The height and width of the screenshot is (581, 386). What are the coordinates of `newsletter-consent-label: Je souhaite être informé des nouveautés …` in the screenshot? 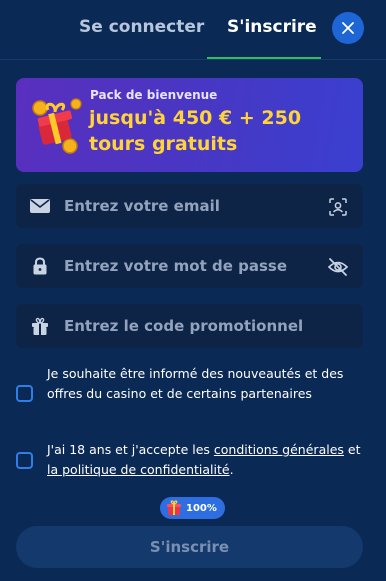 It's located at (195, 383).